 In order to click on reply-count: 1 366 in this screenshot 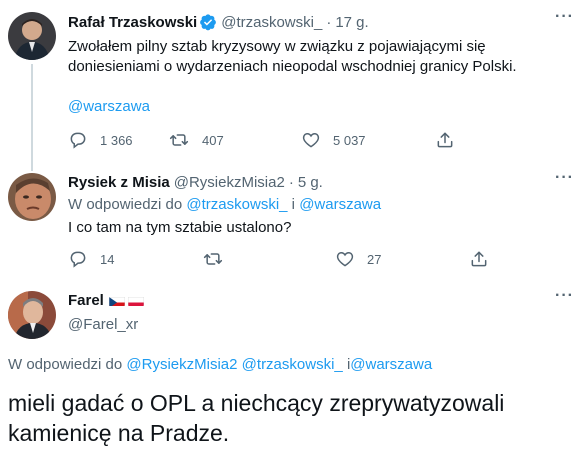, I will do `click(116, 140)`.